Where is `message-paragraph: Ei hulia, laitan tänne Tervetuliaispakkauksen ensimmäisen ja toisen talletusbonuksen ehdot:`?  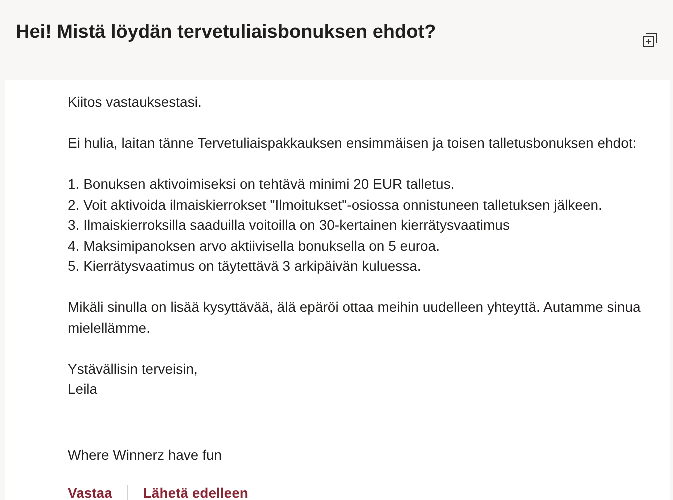 message-paragraph: Ei hulia, laitan tänne Tervetuliaispakkauksen ensimmäisen ja toisen talletusbonuksen ehdot: is located at coordinates (353, 143).